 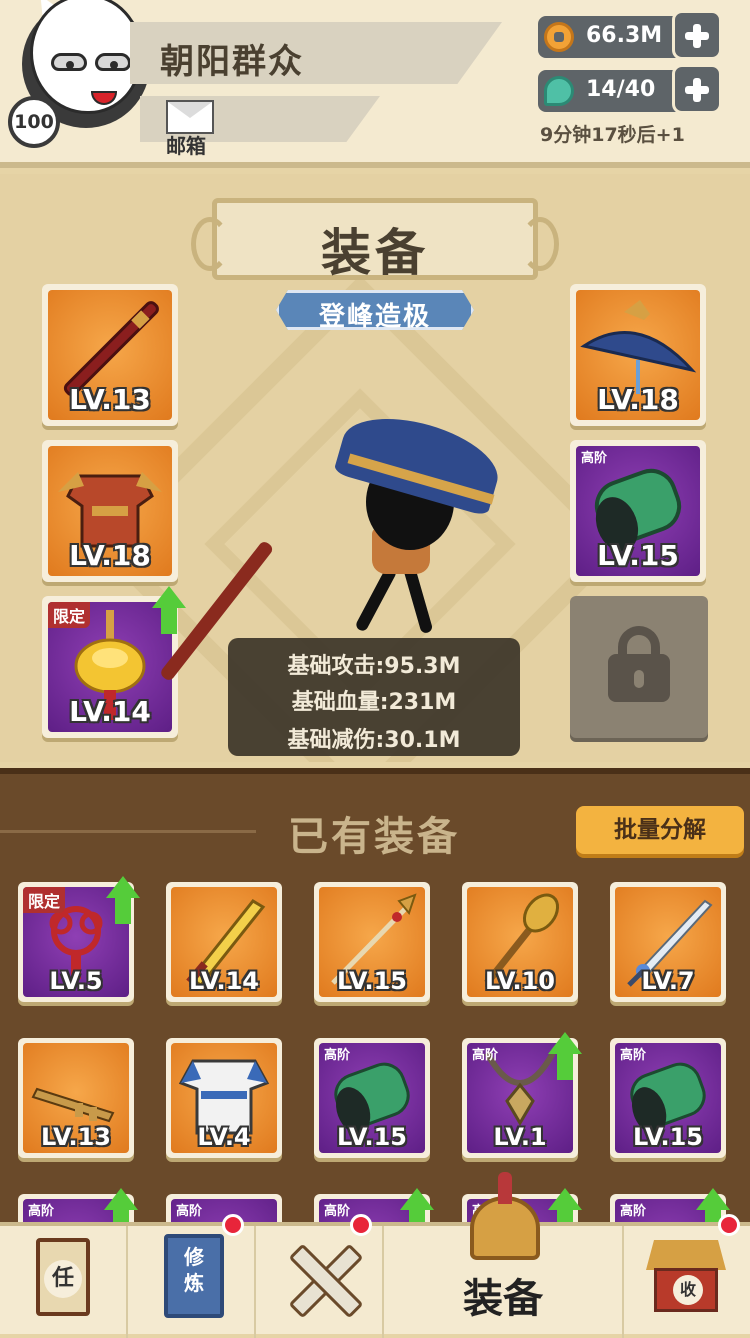 What do you see at coordinates (505, 1216) in the screenshot?
I see `helmet-icon` at bounding box center [505, 1216].